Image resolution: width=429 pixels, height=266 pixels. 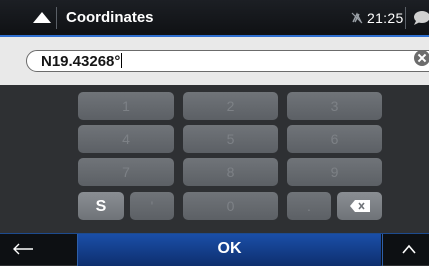 What do you see at coordinates (122, 60) in the screenshot?
I see `text-caret` at bounding box center [122, 60].